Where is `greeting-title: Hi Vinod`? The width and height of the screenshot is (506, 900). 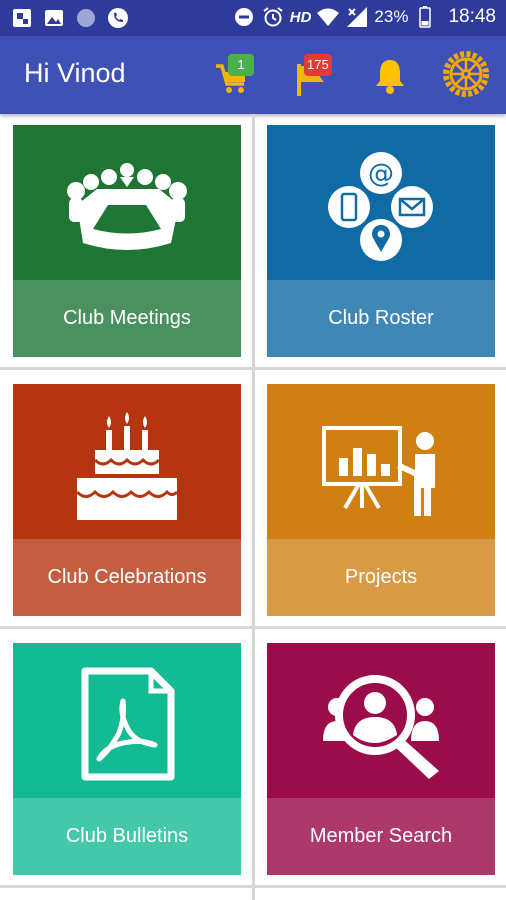 greeting-title: Hi Vinod is located at coordinates (75, 73).